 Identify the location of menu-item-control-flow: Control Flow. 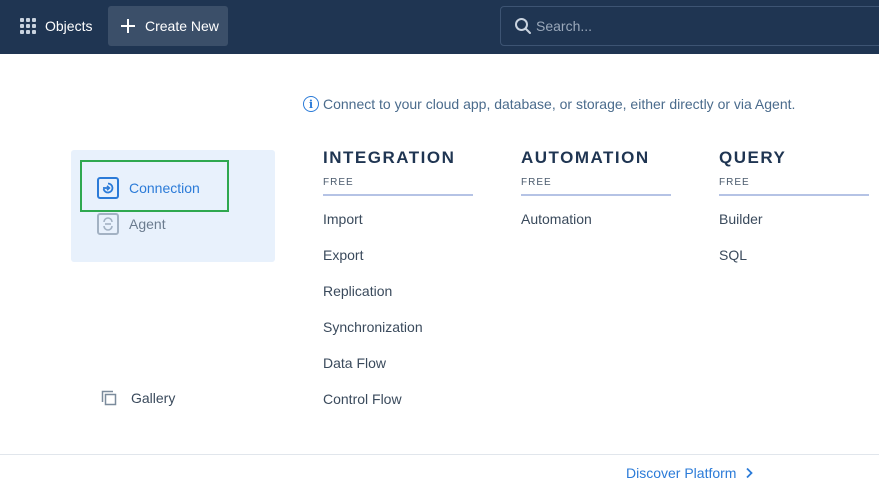
(398, 402).